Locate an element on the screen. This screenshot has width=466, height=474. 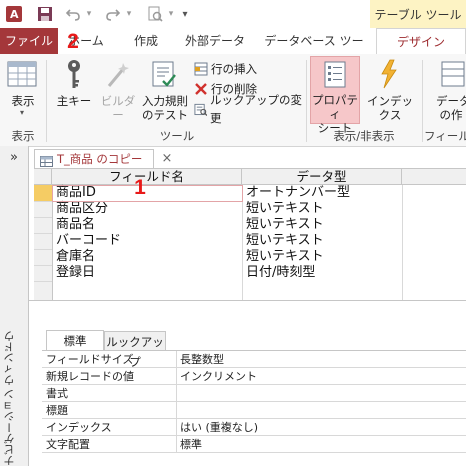
property-sheet-icon is located at coordinates (335, 75).